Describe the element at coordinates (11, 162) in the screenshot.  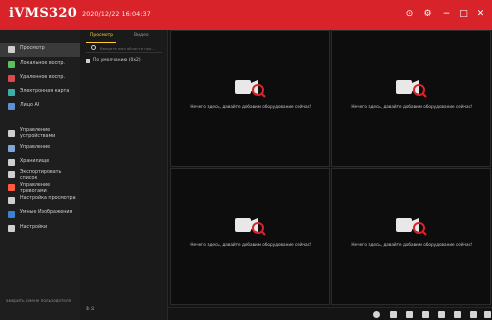
I see `storage-icon` at that location.